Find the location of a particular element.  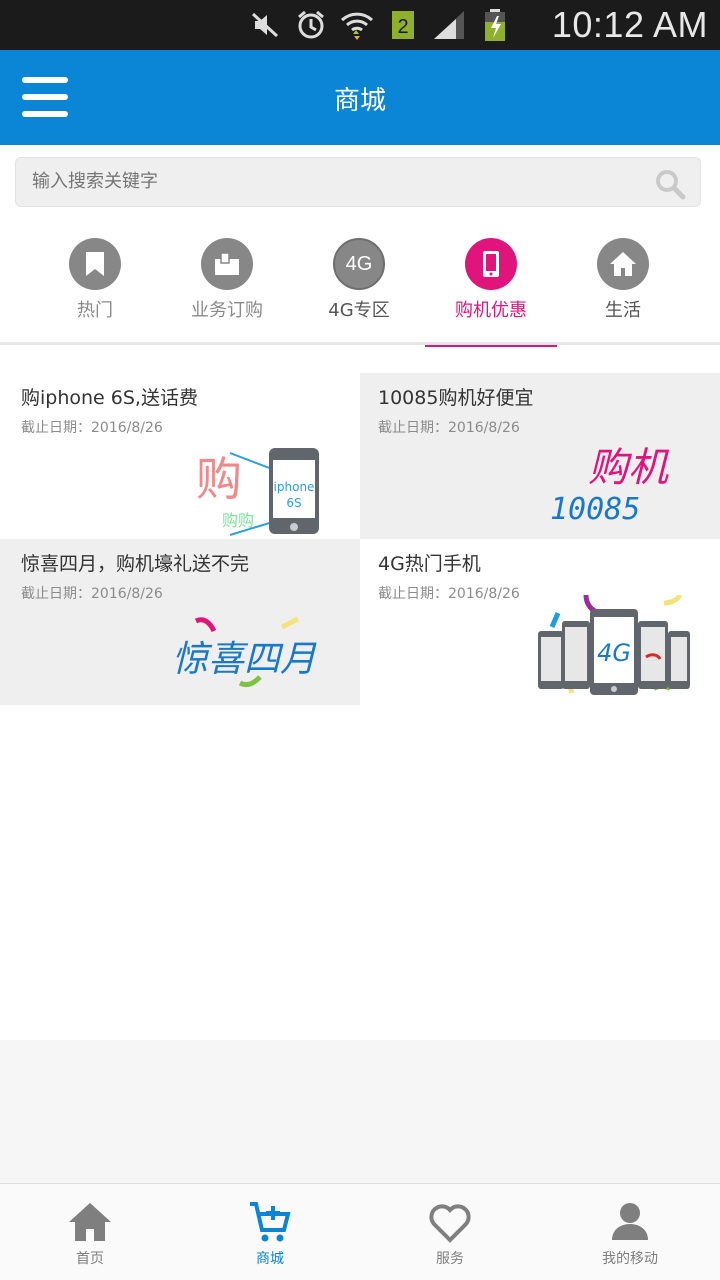

wifi-icon is located at coordinates (357, 25).